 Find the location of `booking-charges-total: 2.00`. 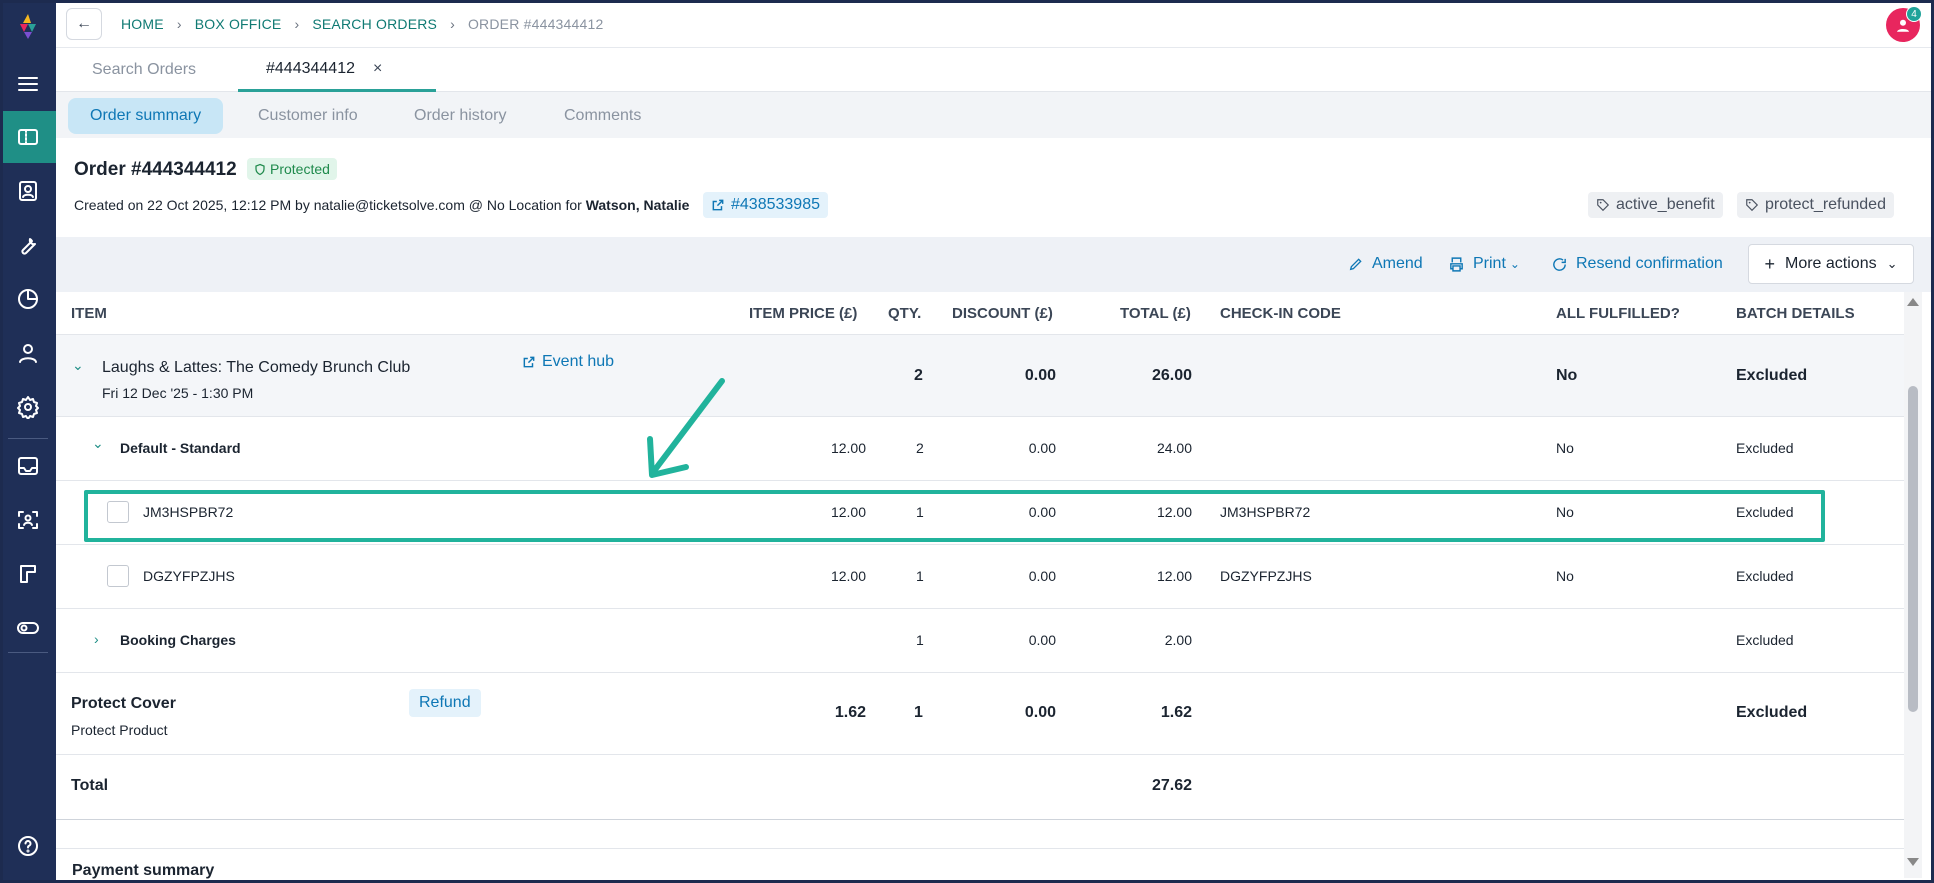

booking-charges-total: 2.00 is located at coordinates (1178, 640).